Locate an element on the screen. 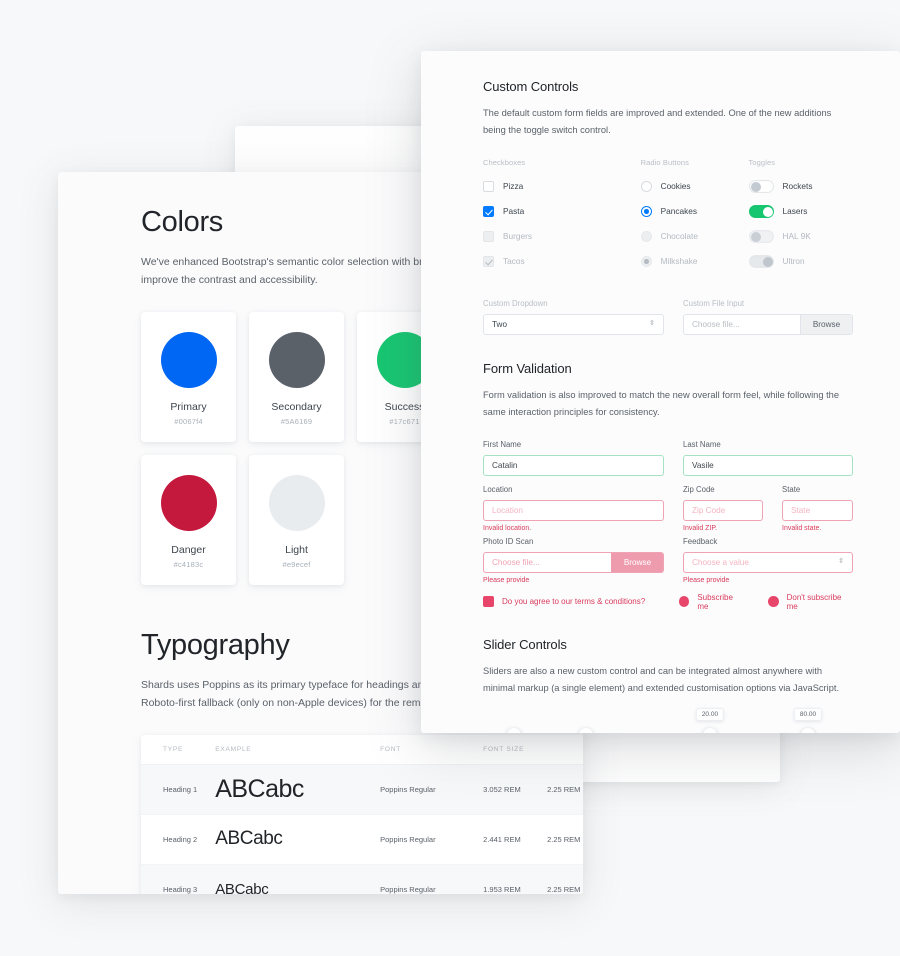  color-hex: #17c671 is located at coordinates (404, 421).